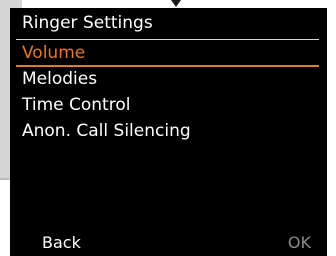 This screenshot has height=256, width=336. What do you see at coordinates (168, 53) in the screenshot?
I see `menu-item-volume: Volume` at bounding box center [168, 53].